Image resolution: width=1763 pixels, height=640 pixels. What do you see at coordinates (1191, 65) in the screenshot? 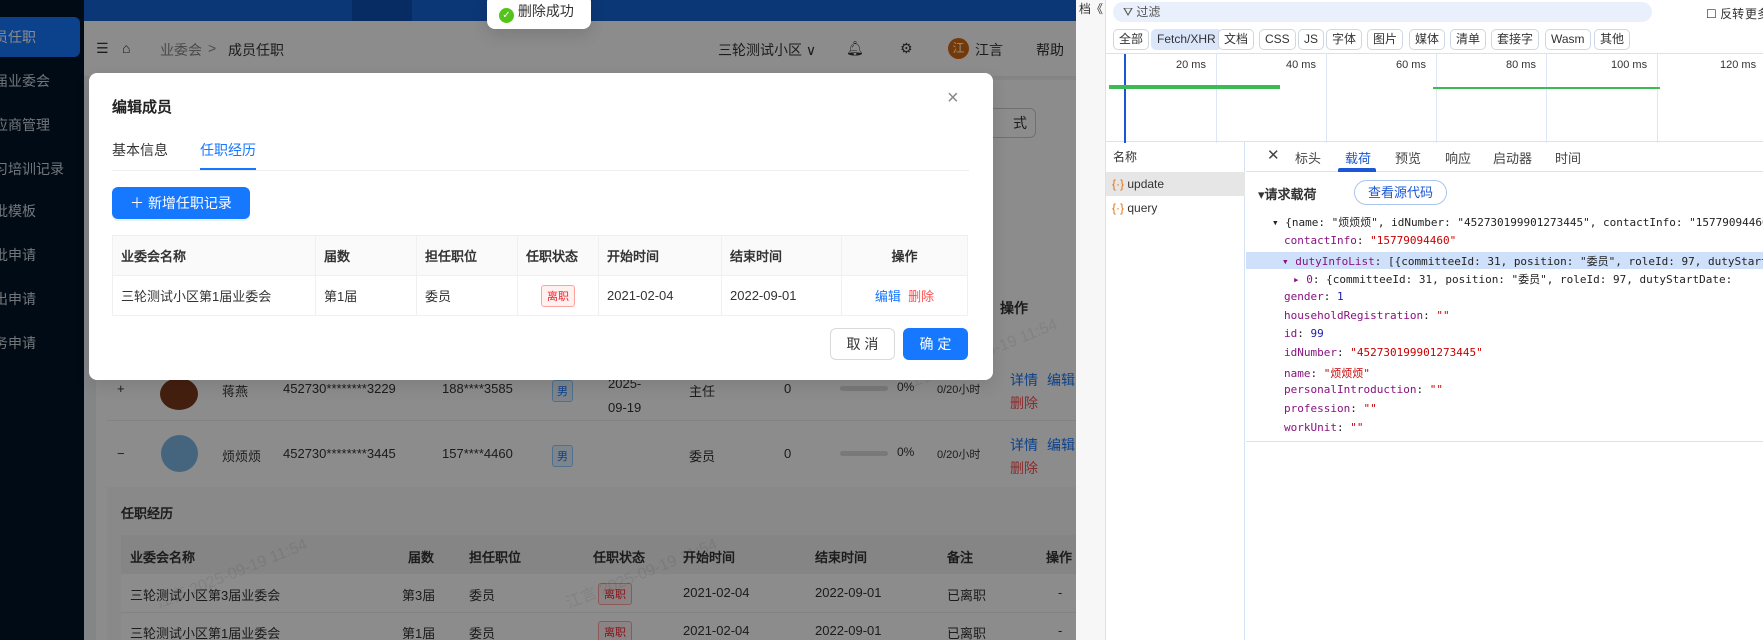
I see `tick-label: 20 ms` at bounding box center [1191, 65].